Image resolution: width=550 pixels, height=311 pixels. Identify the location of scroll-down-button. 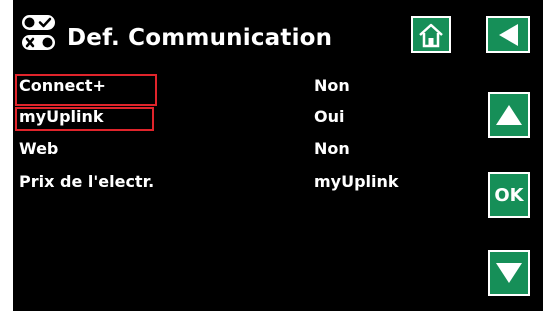
(509, 273).